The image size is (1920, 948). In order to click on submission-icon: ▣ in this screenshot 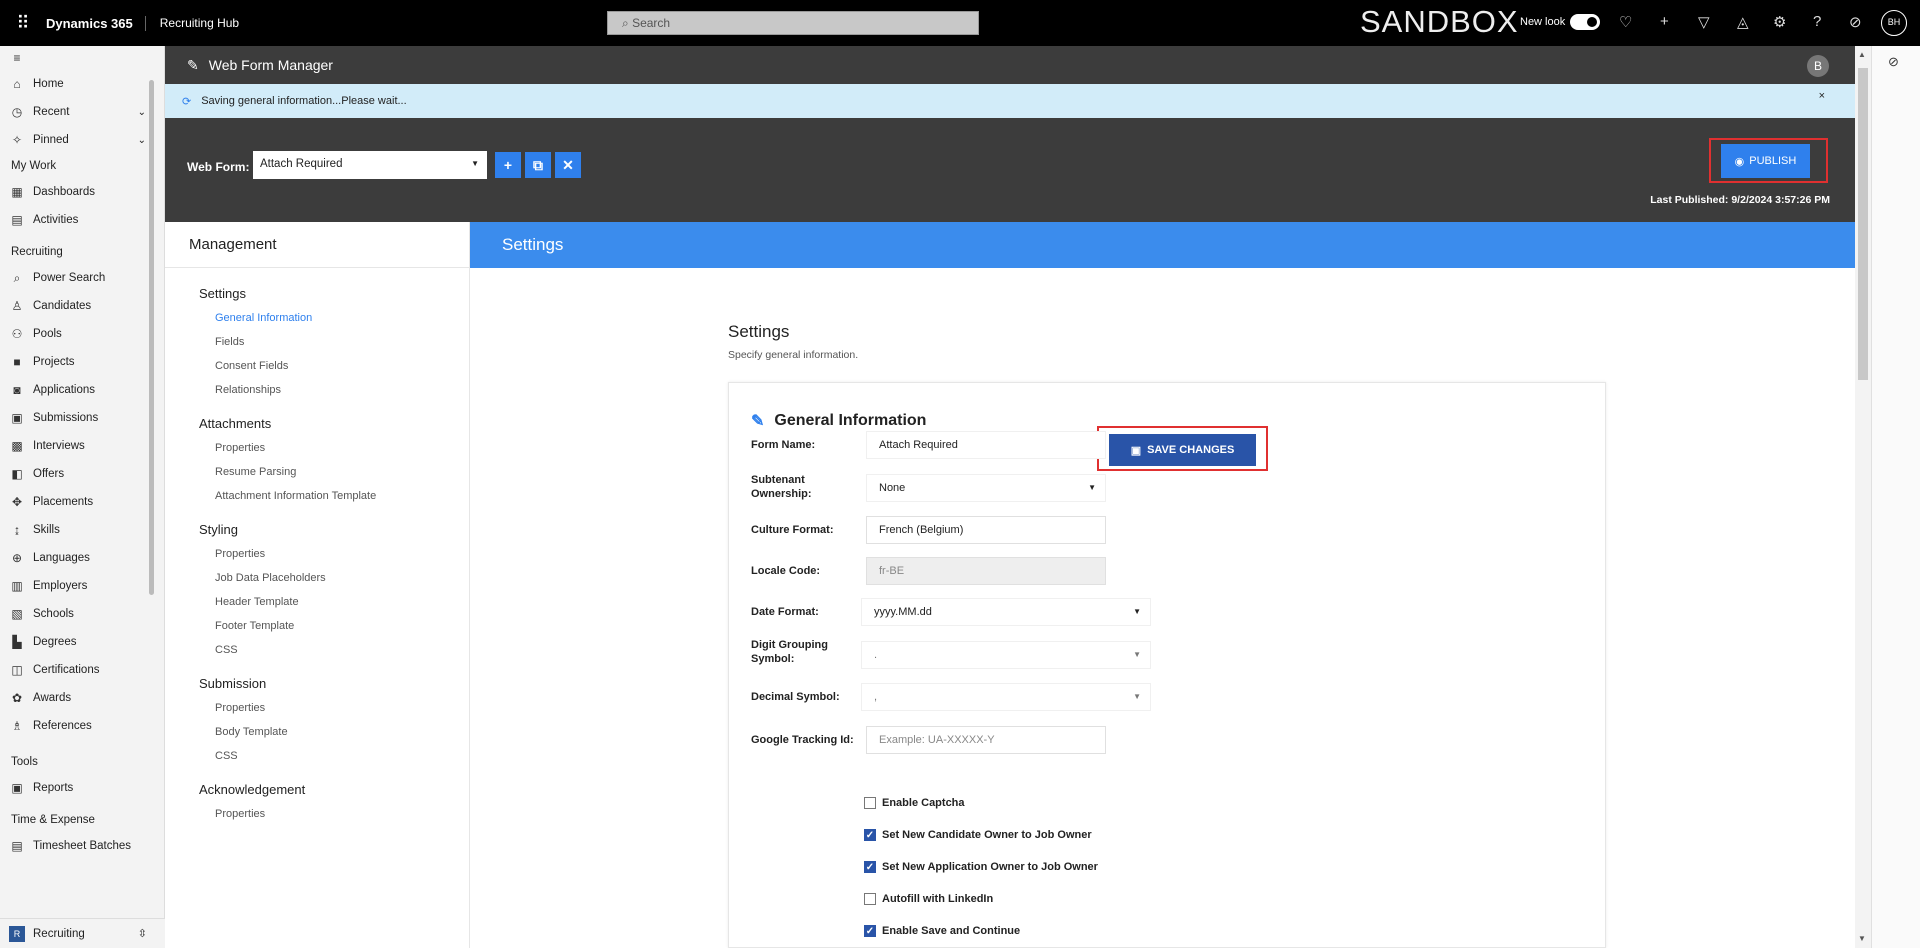, I will do `click(17, 418)`.